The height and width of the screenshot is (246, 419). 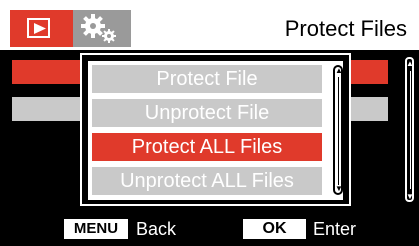 I want to click on back-label: Back, so click(x=156, y=229).